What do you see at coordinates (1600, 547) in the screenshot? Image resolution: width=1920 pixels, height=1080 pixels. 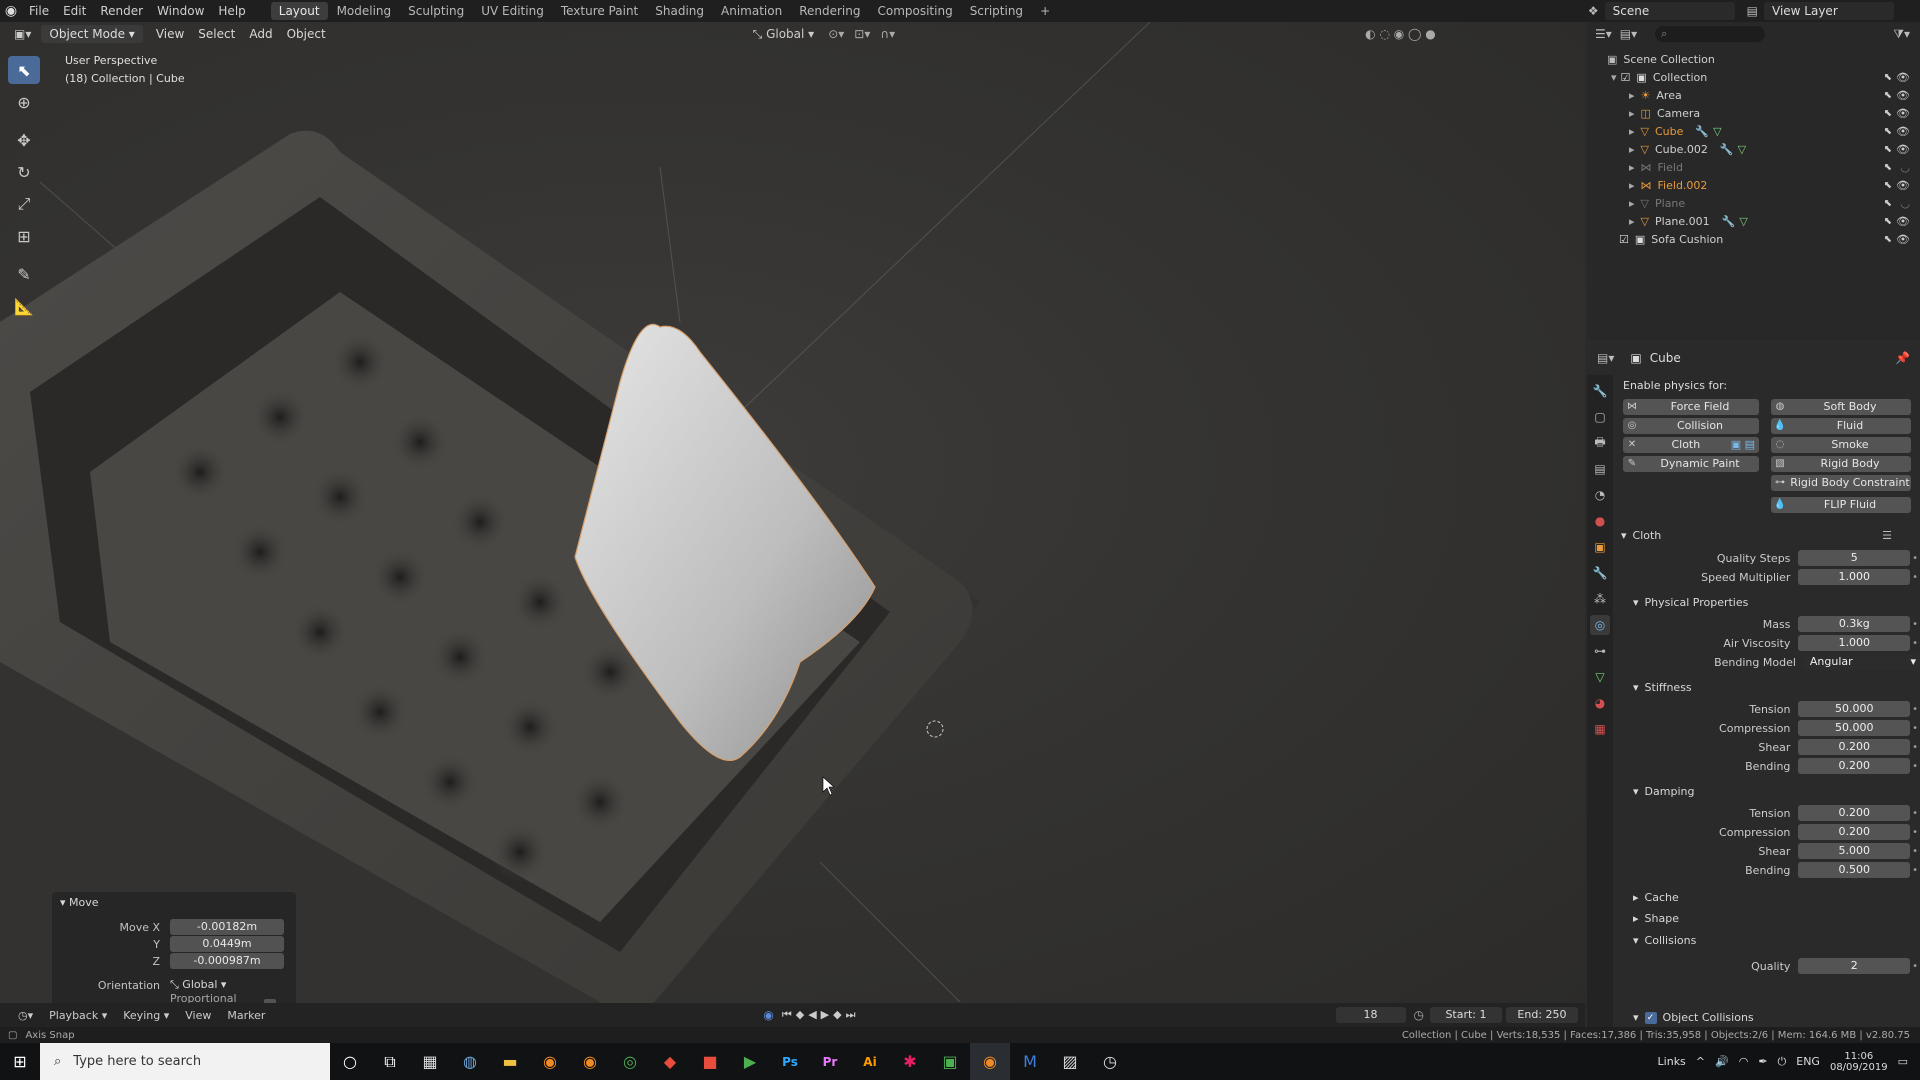 I see `object-tab-icon: ▣` at bounding box center [1600, 547].